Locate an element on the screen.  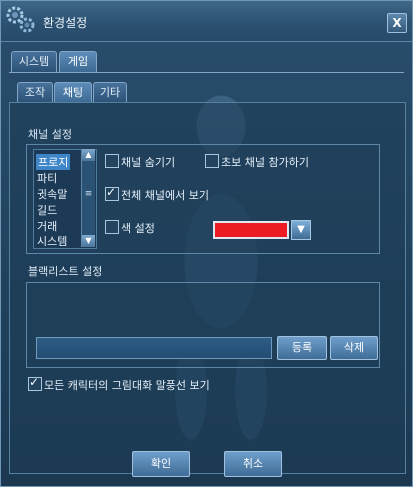
scroll-up-icon: ▲ is located at coordinates (88, 155).